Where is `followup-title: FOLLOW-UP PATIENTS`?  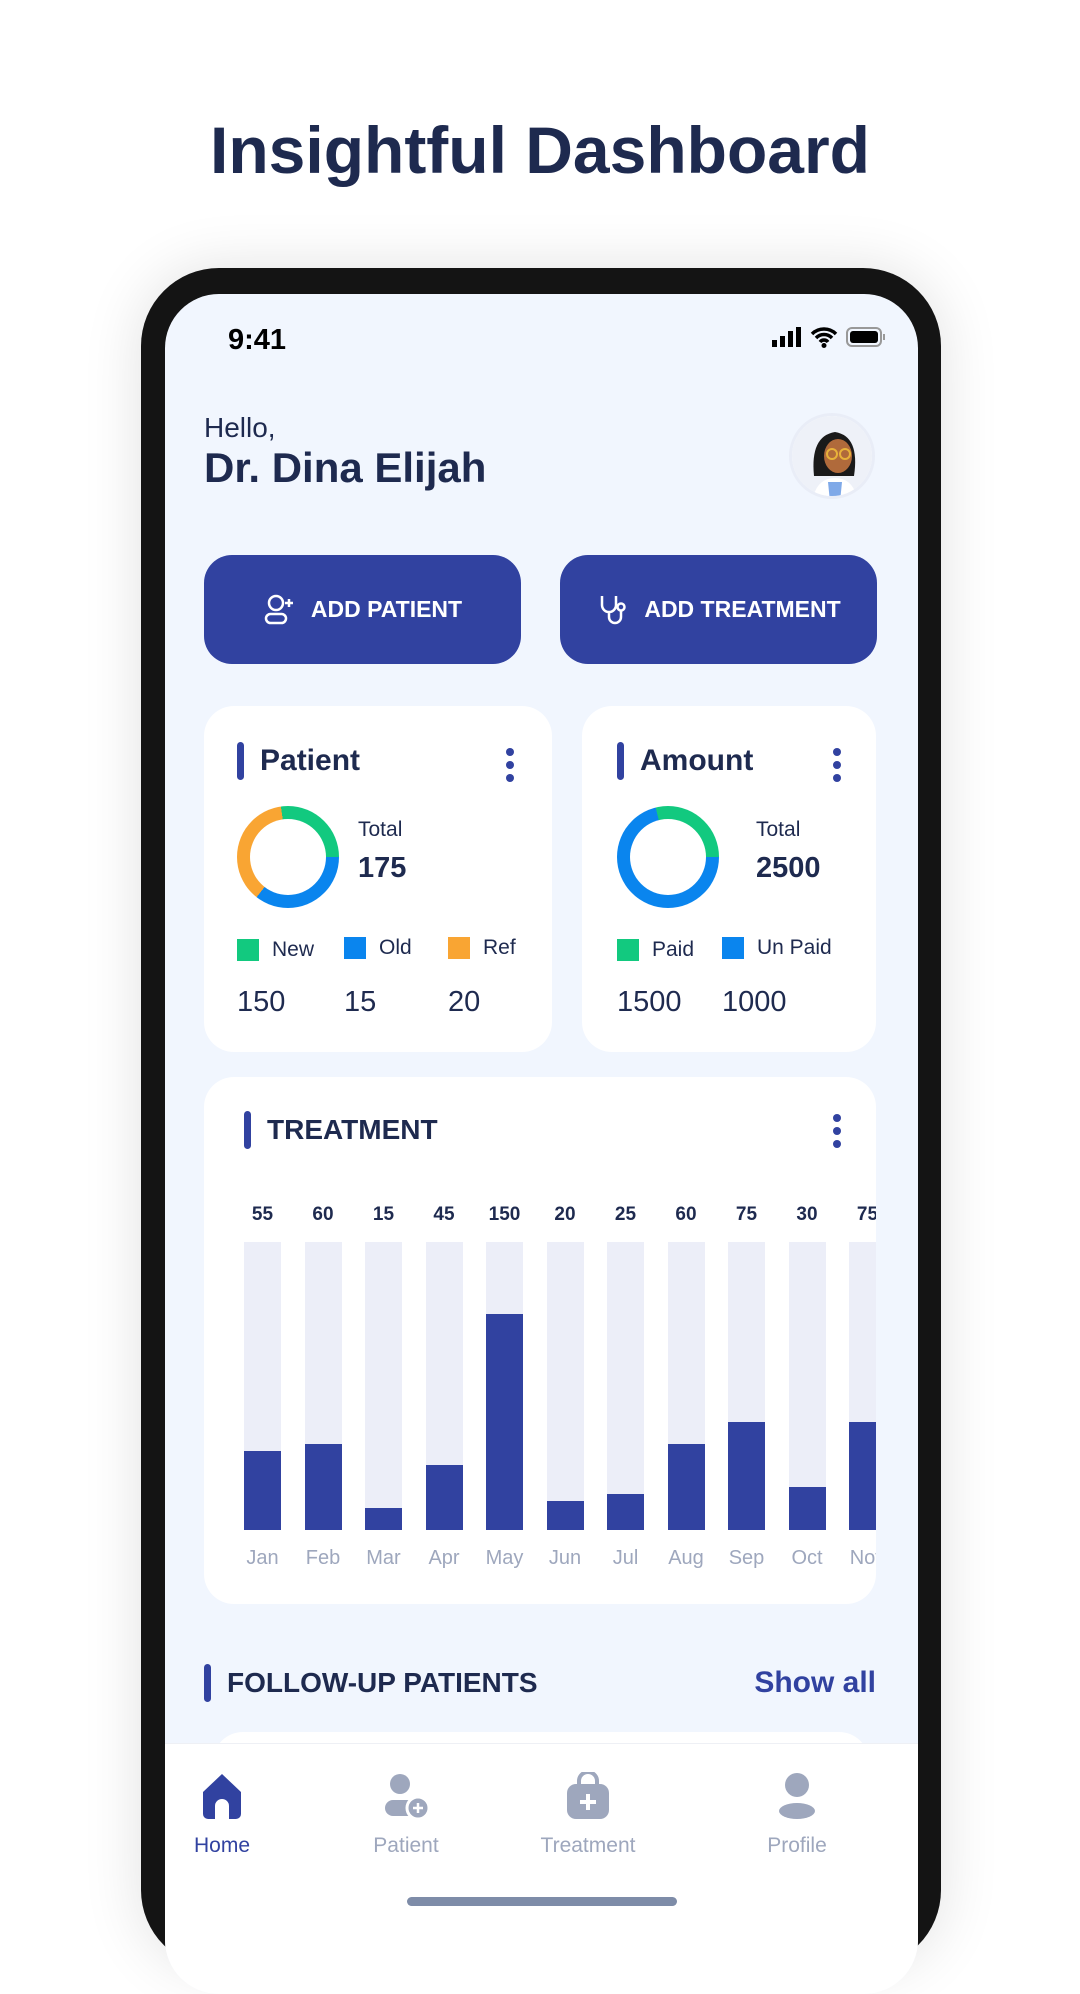 followup-title: FOLLOW-UP PATIENTS is located at coordinates (382, 1682).